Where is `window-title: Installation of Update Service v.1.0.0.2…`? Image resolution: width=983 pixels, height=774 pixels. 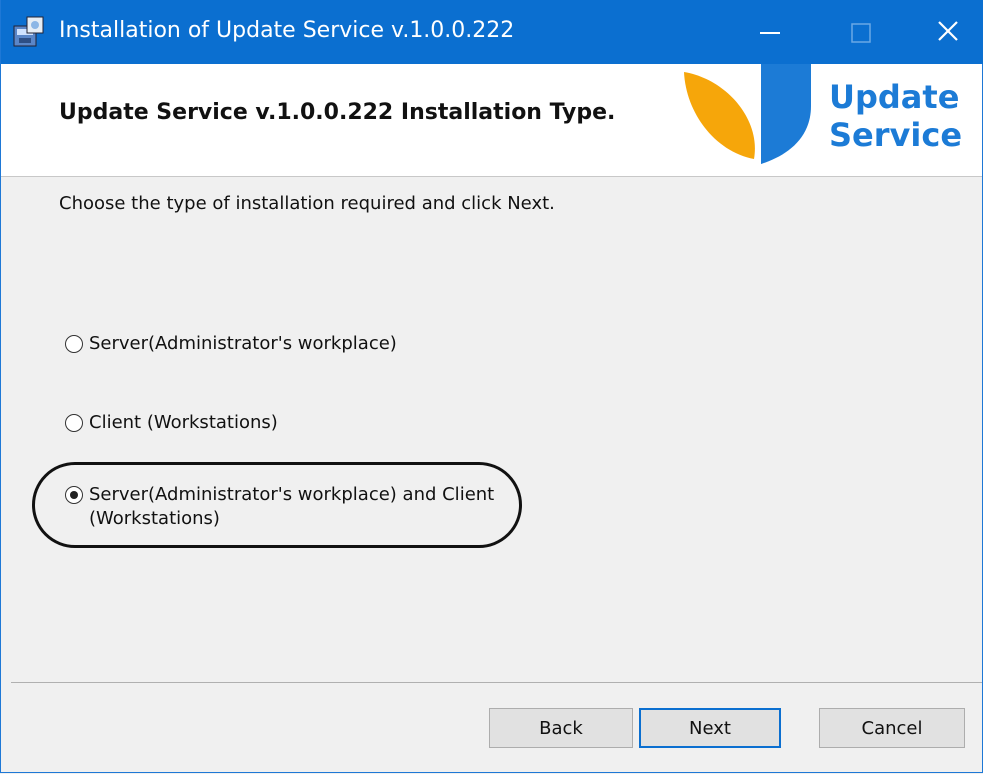 window-title: Installation of Update Service v.1.0.0.2… is located at coordinates (287, 30).